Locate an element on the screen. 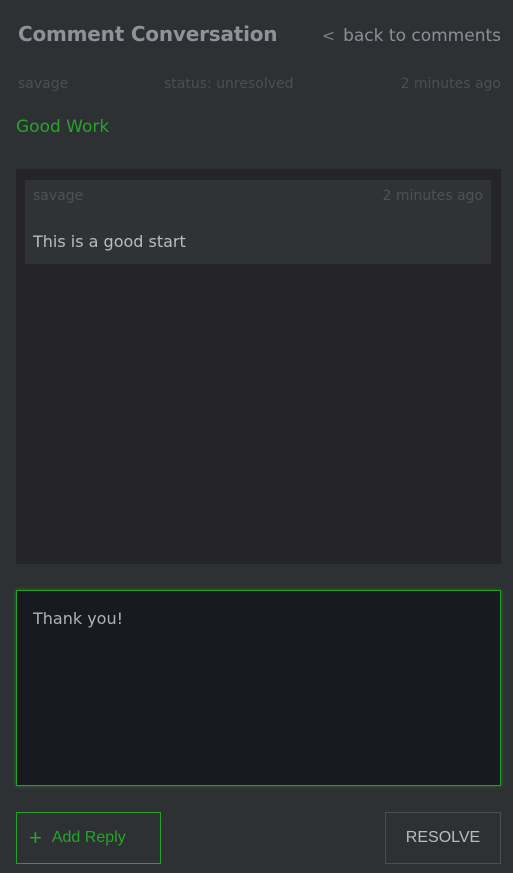 The height and width of the screenshot is (873, 513). comment-time: 2 minutes ago is located at coordinates (432, 196).